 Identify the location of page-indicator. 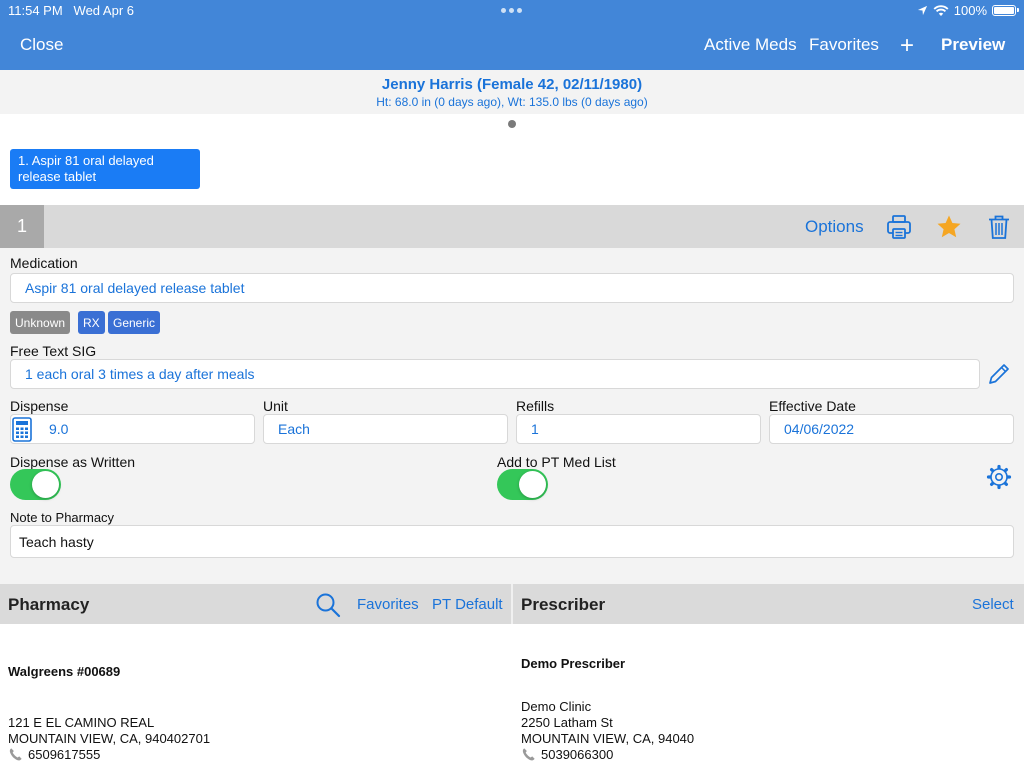
(512, 124).